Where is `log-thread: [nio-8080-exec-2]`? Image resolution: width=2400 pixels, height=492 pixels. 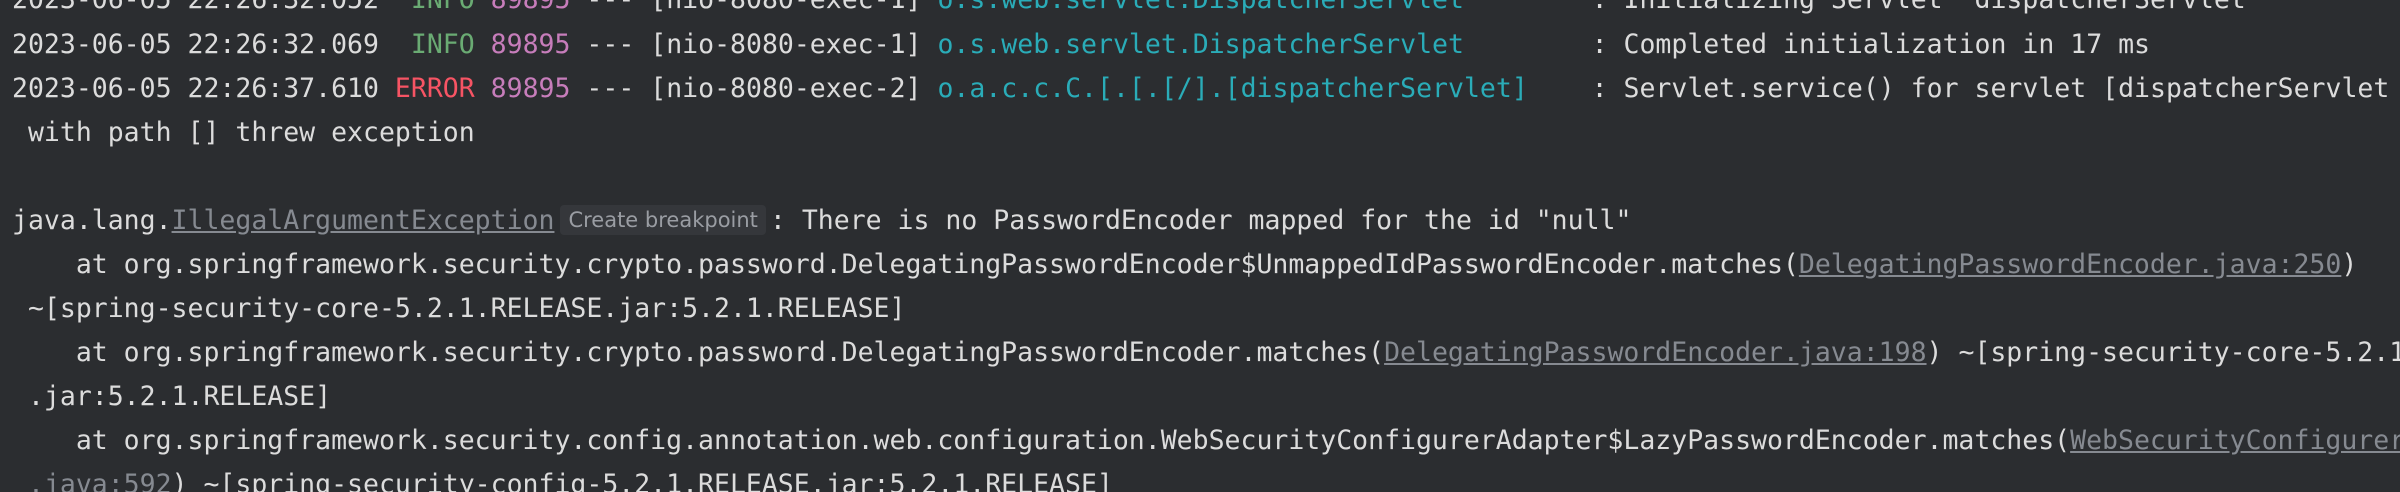
log-thread: [nio-8080-exec-2] is located at coordinates (786, 88).